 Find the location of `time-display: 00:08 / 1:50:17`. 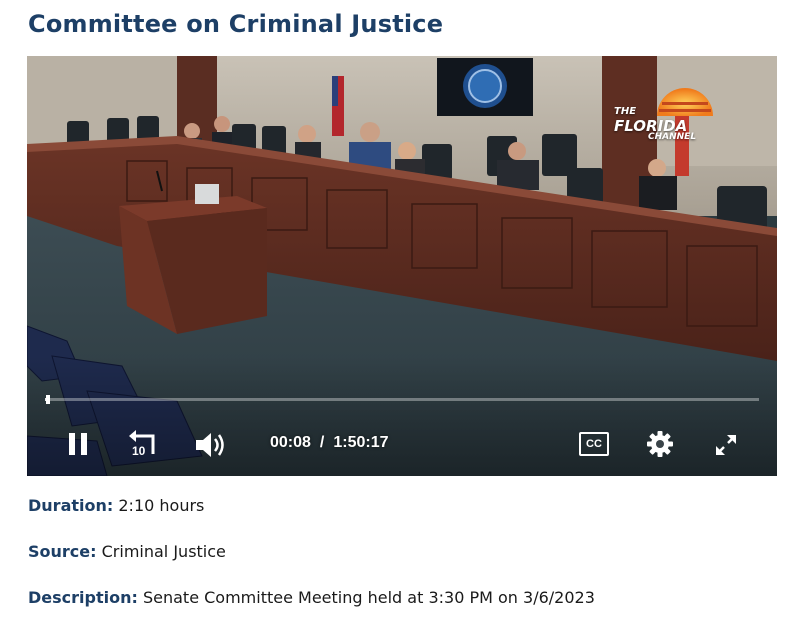

time-display: 00:08 / 1:50:17 is located at coordinates (329, 443).